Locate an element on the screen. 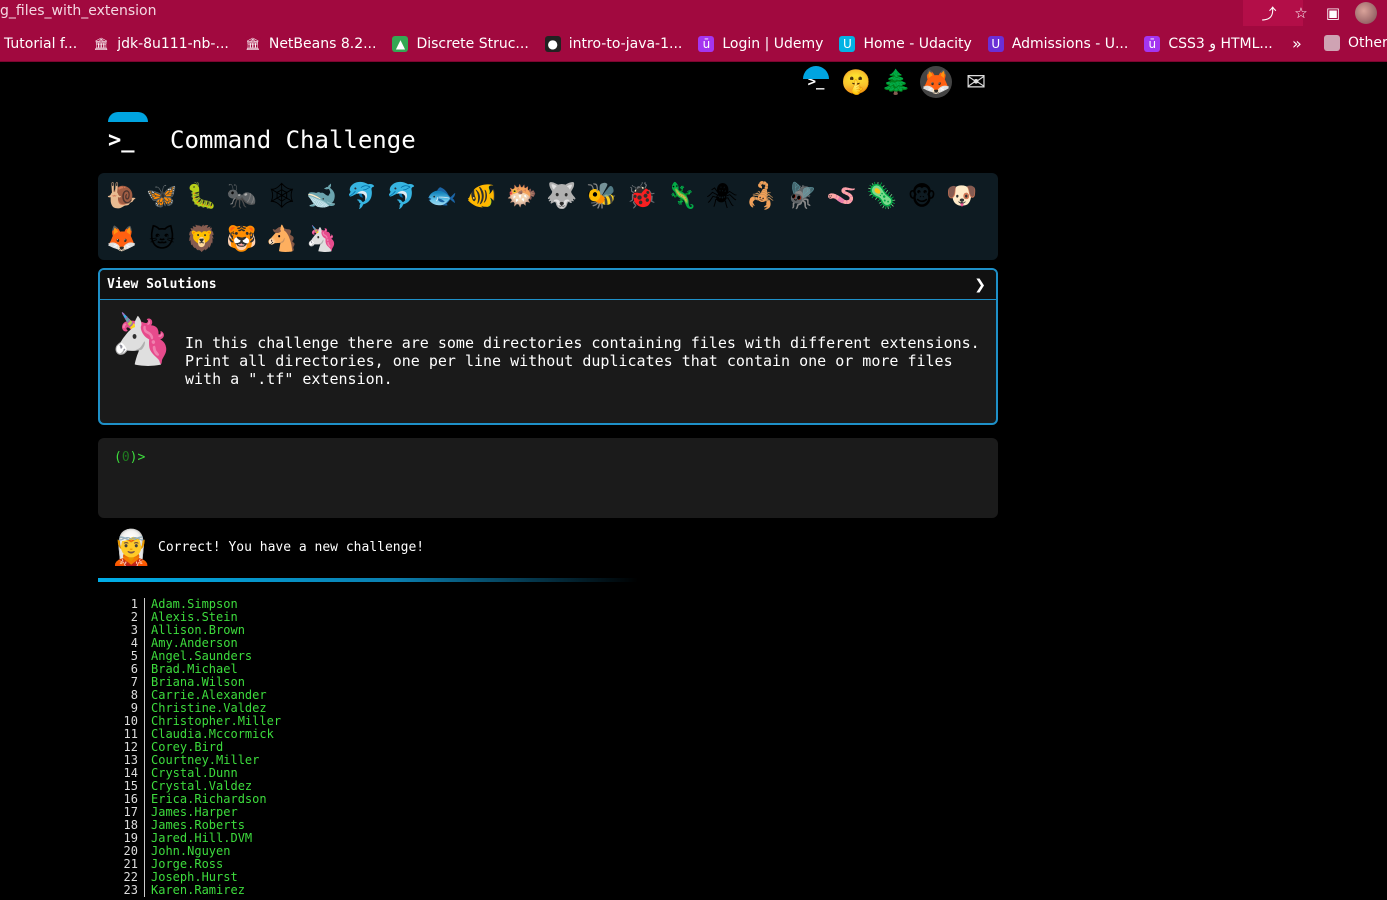 This screenshot has width=1387, height=900. bookmark-item: ū Login | Udemy is located at coordinates (761, 43).